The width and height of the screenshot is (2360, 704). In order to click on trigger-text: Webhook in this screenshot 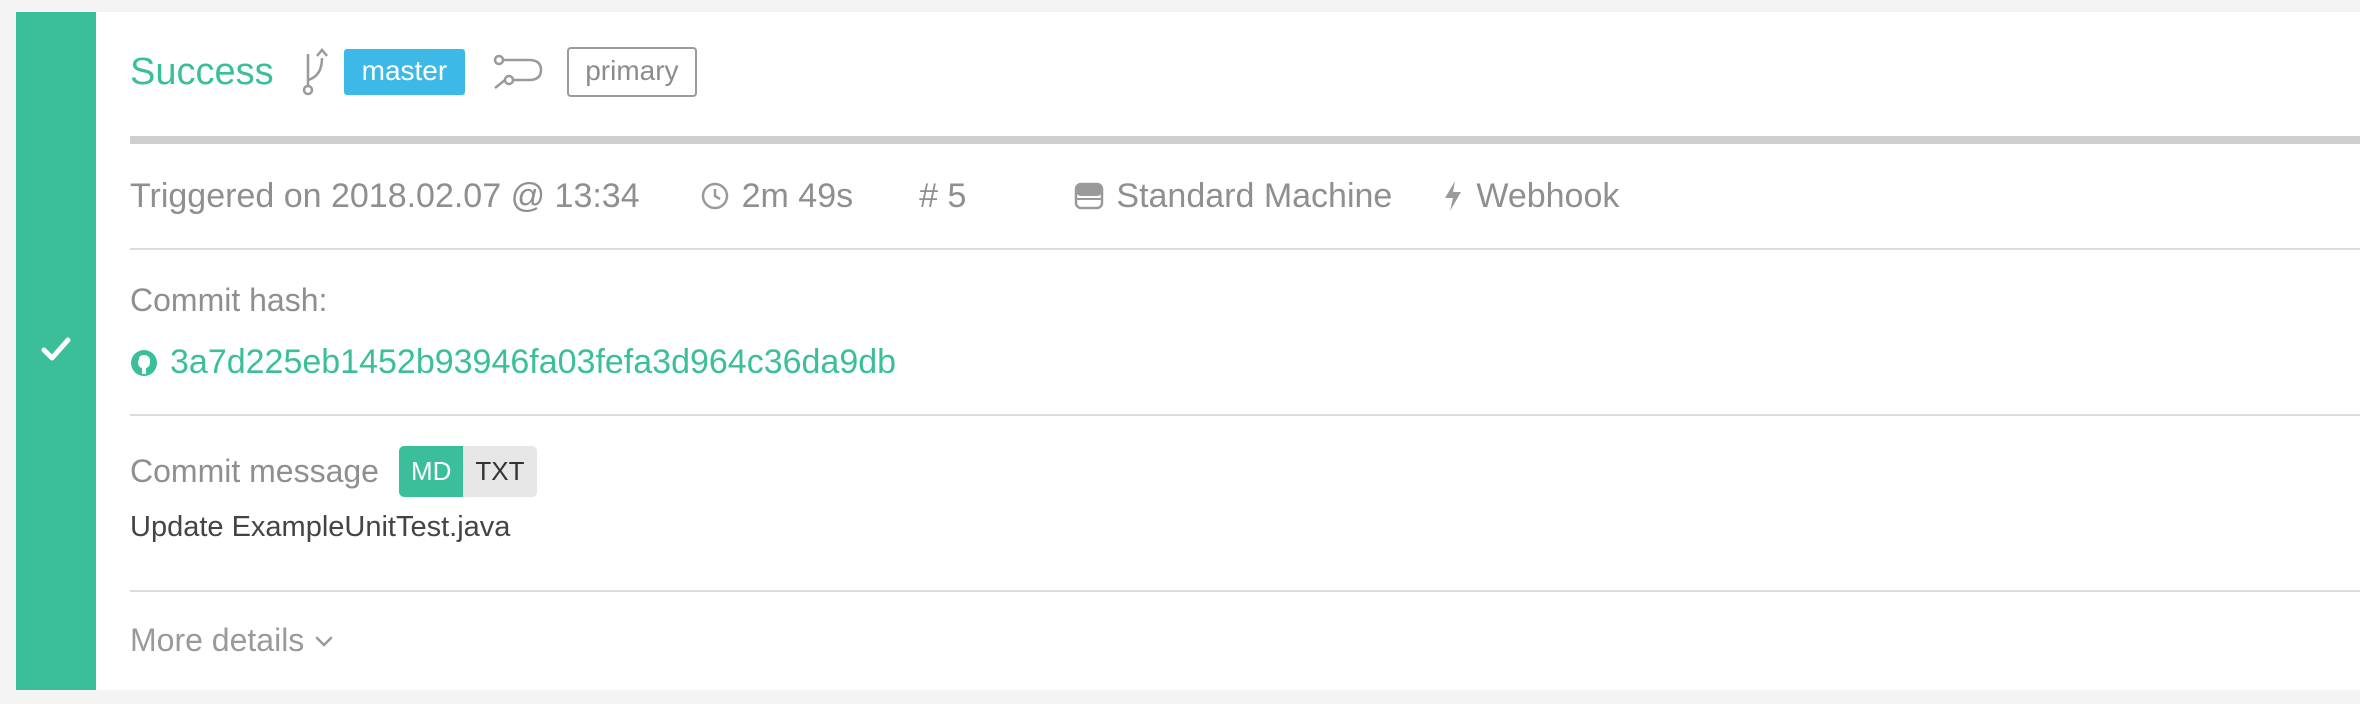, I will do `click(1548, 195)`.